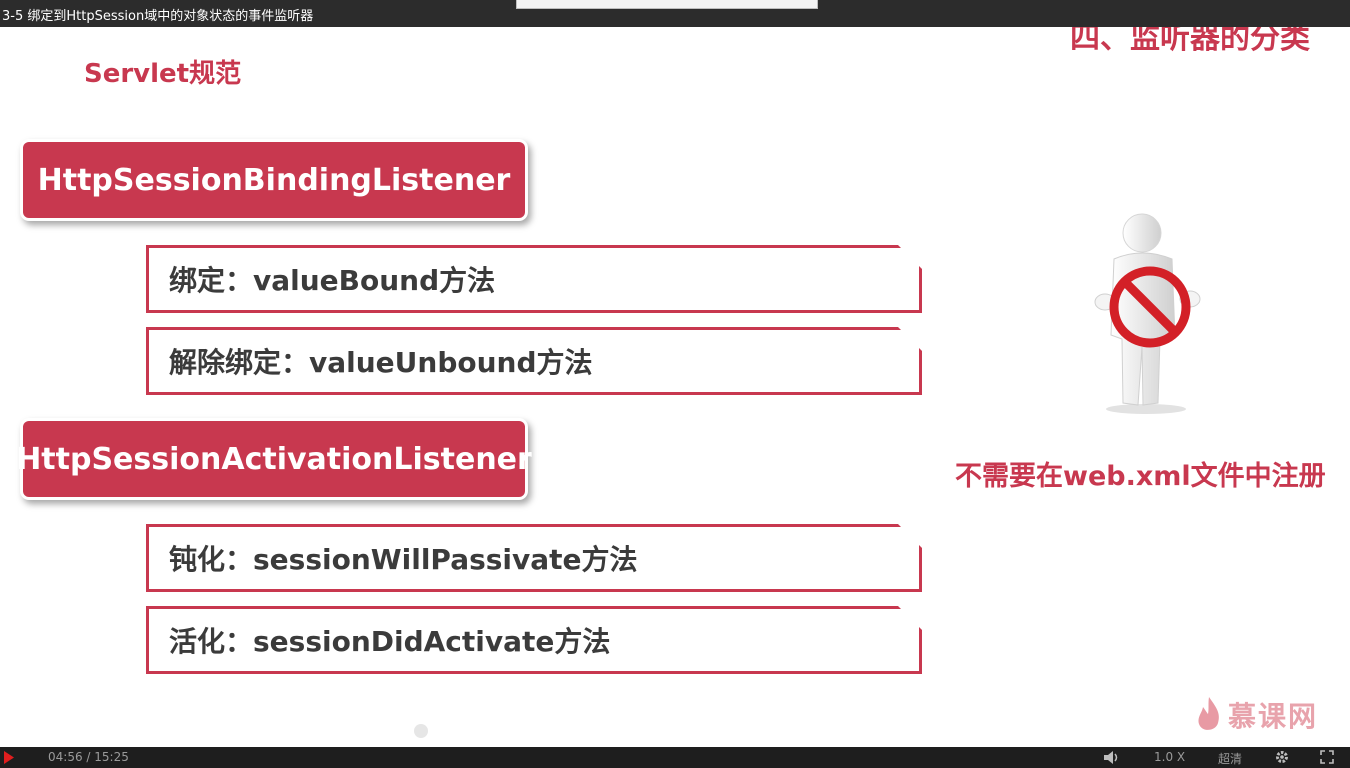 This screenshot has height=768, width=1350. I want to click on activation-listener-name: HttpSessionActivationListener, so click(274, 459).